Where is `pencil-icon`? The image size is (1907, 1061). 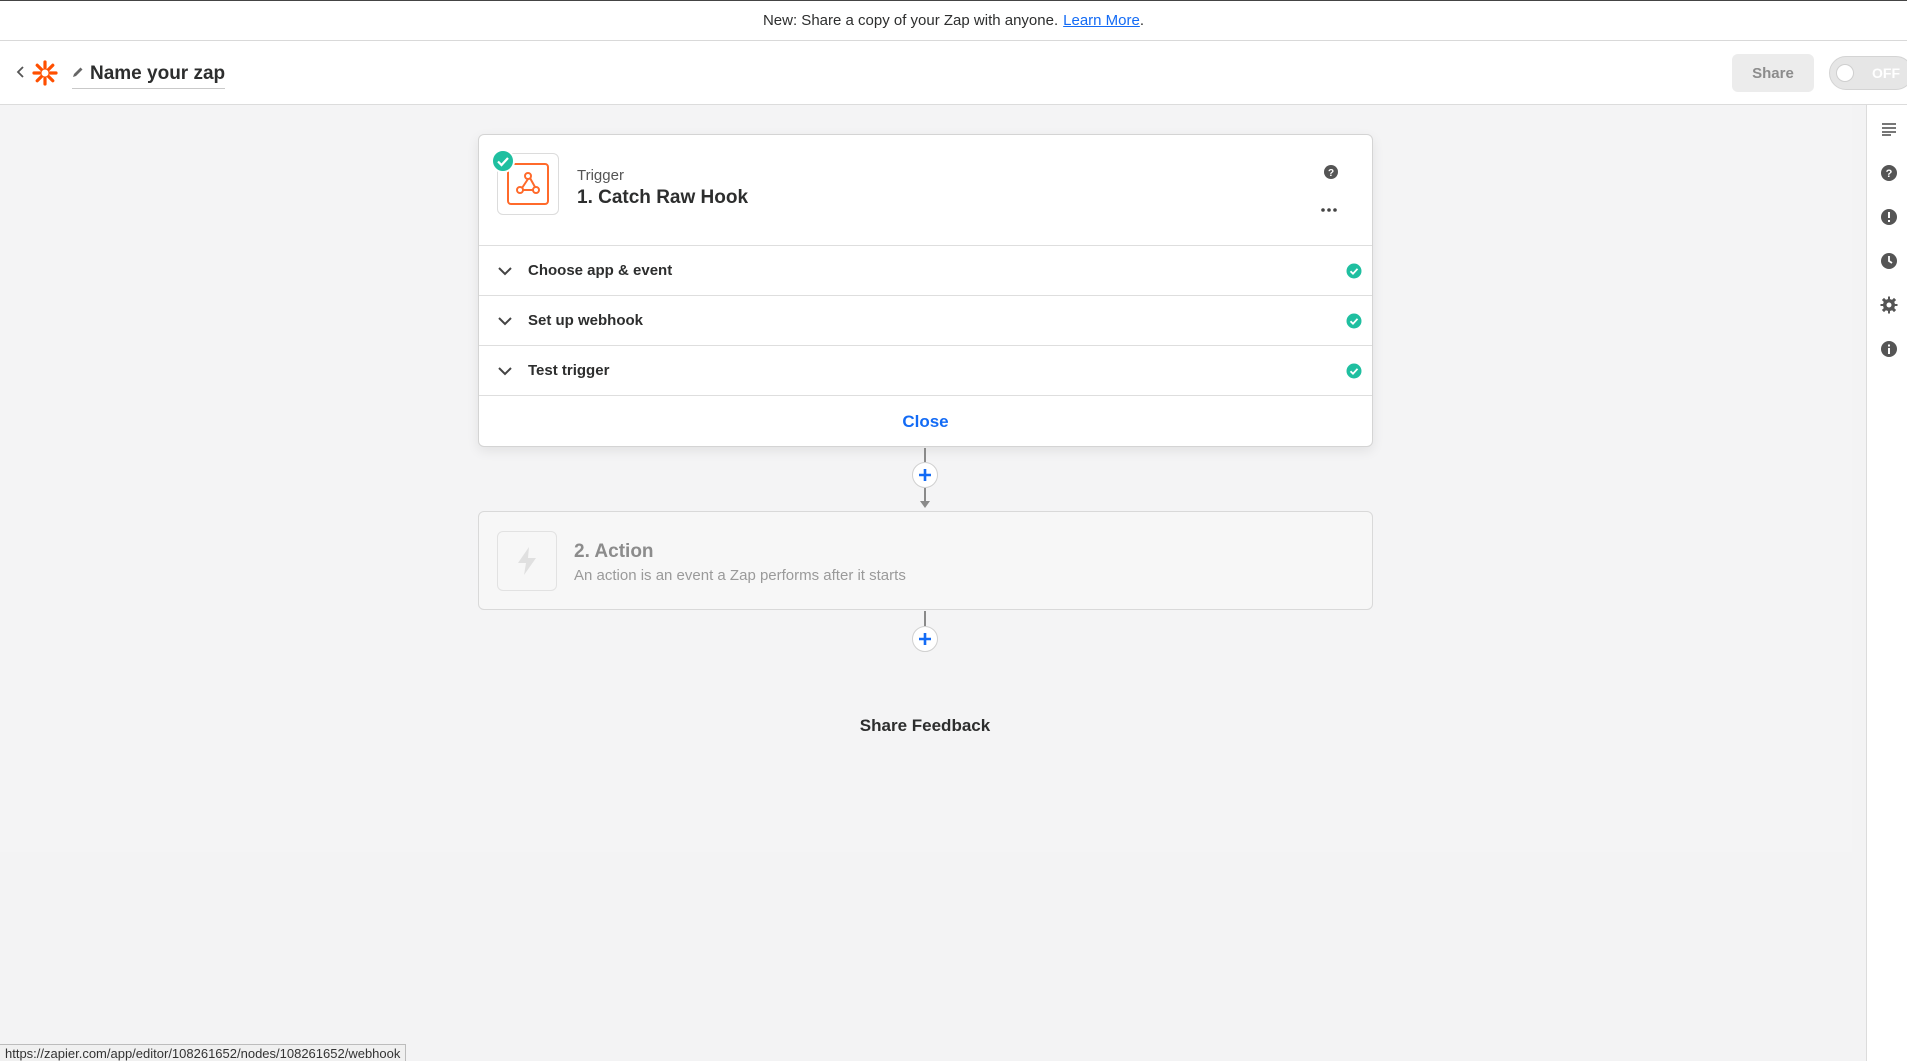 pencil-icon is located at coordinates (78, 74).